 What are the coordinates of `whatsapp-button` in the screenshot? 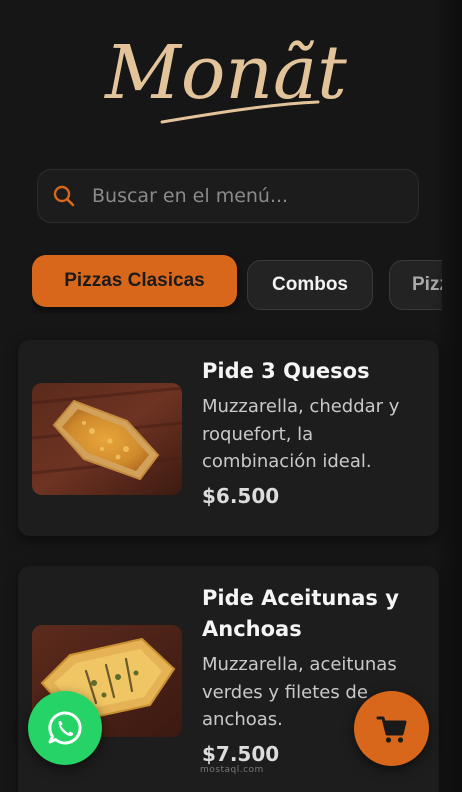 It's located at (65, 728).